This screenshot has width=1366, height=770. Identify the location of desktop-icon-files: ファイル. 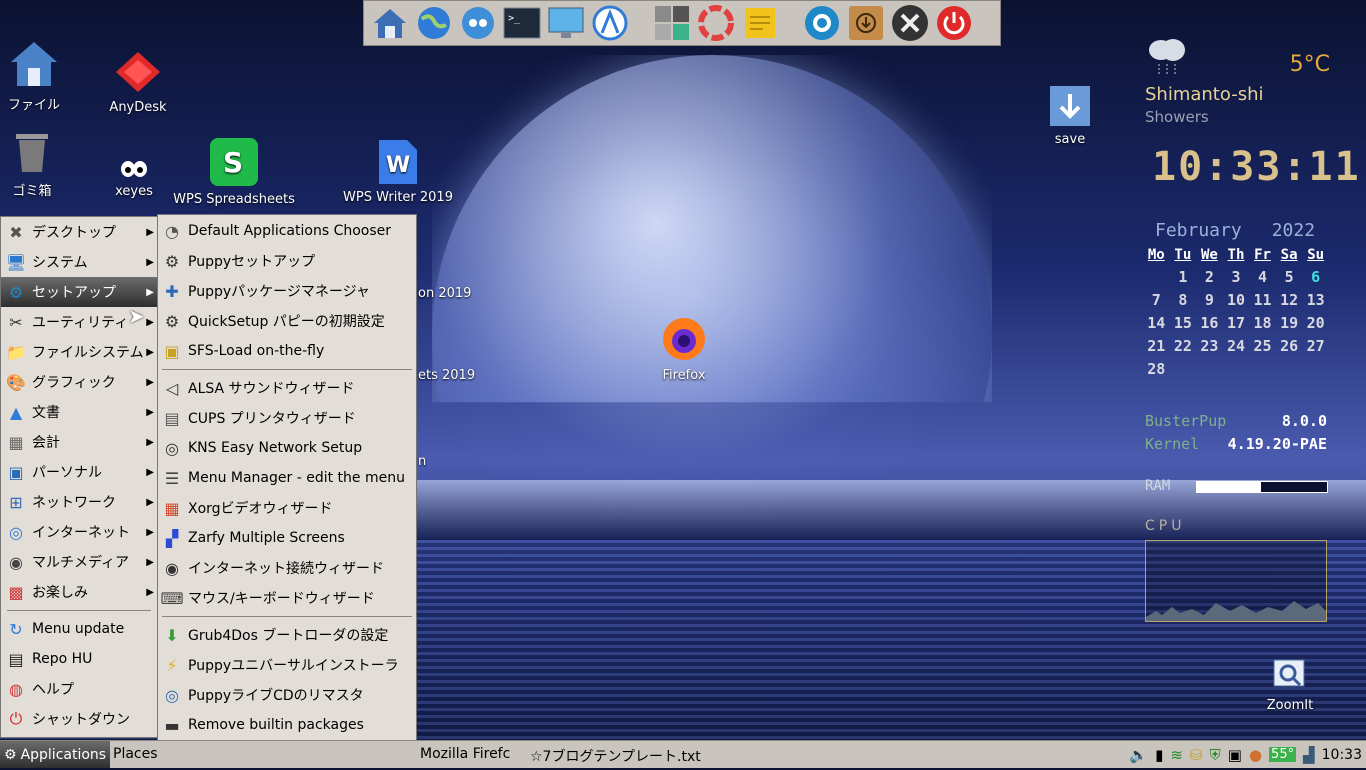
(34, 76).